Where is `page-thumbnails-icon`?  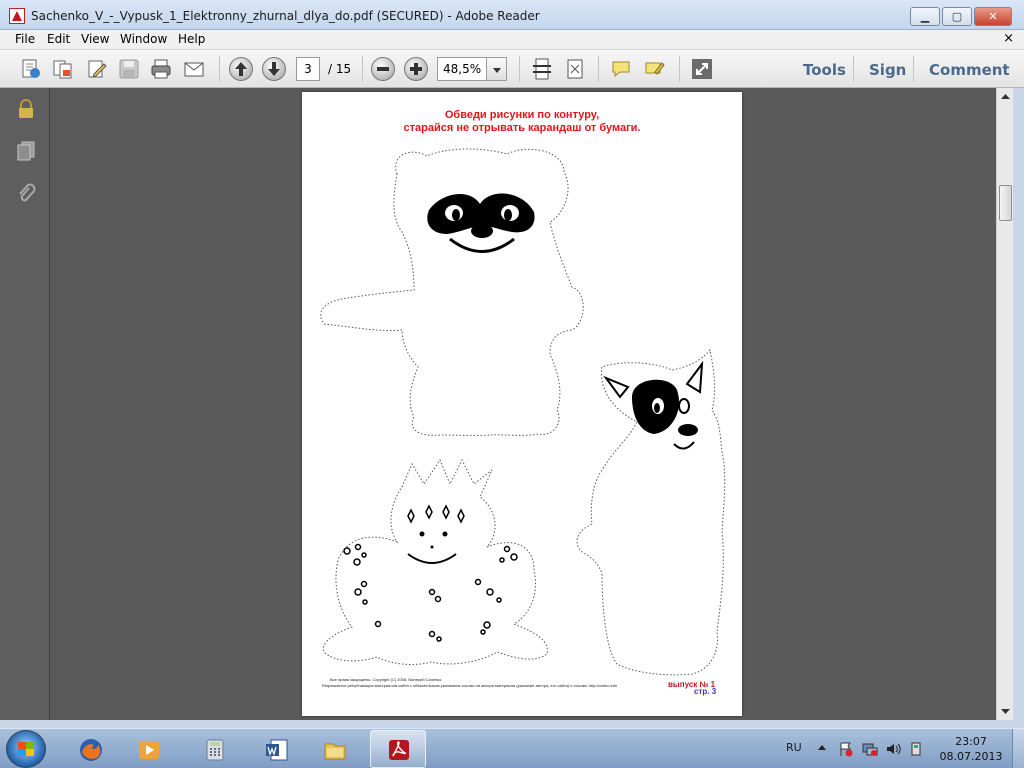
page-thumbnails-icon is located at coordinates (26, 151).